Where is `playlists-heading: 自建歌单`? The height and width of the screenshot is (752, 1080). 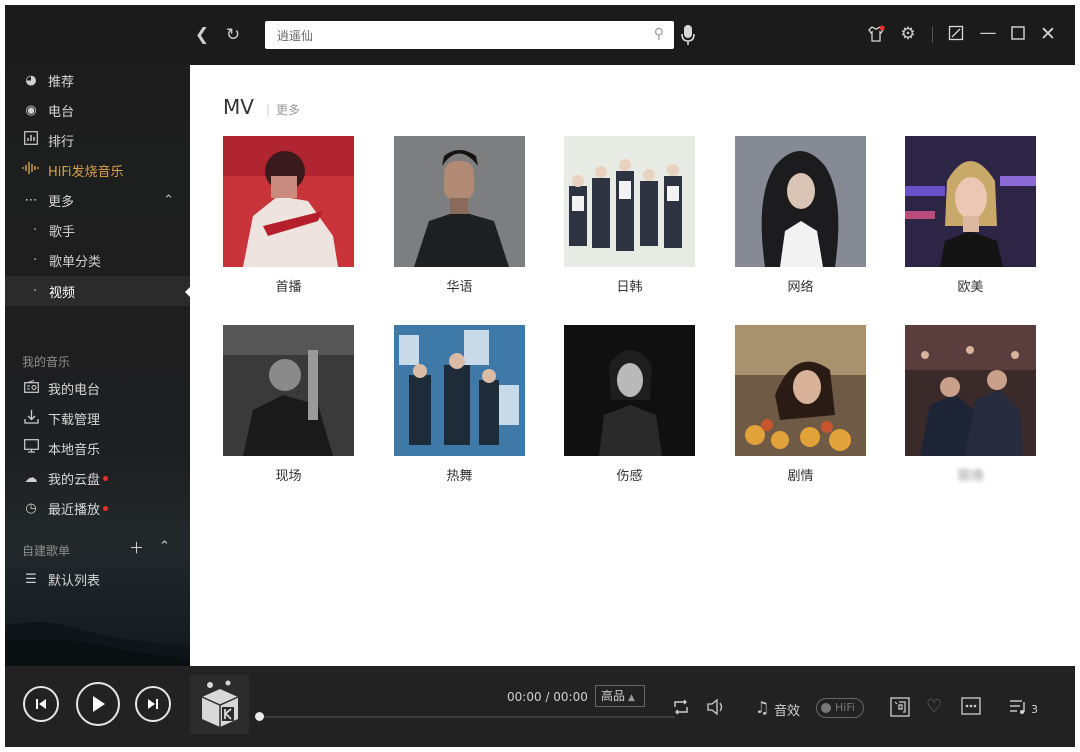 playlists-heading: 自建歌单 is located at coordinates (46, 551).